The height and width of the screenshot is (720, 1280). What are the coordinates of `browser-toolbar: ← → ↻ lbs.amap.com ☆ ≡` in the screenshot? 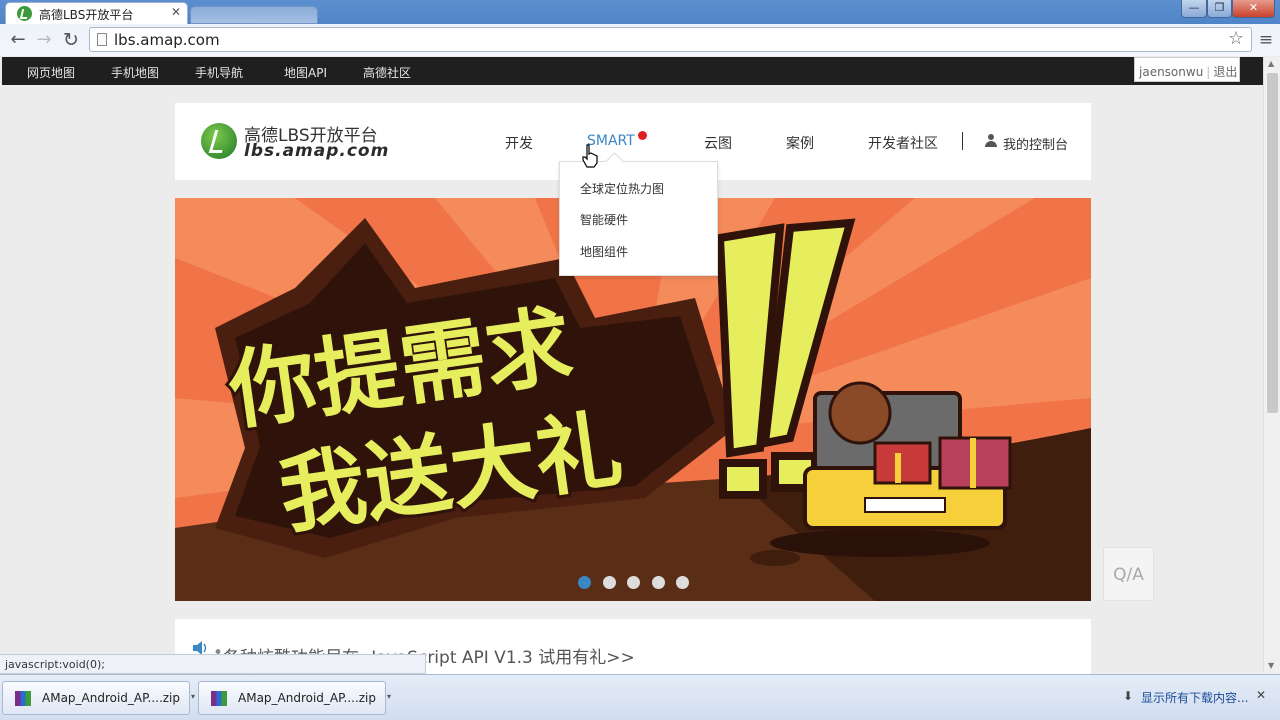 It's located at (640, 40).